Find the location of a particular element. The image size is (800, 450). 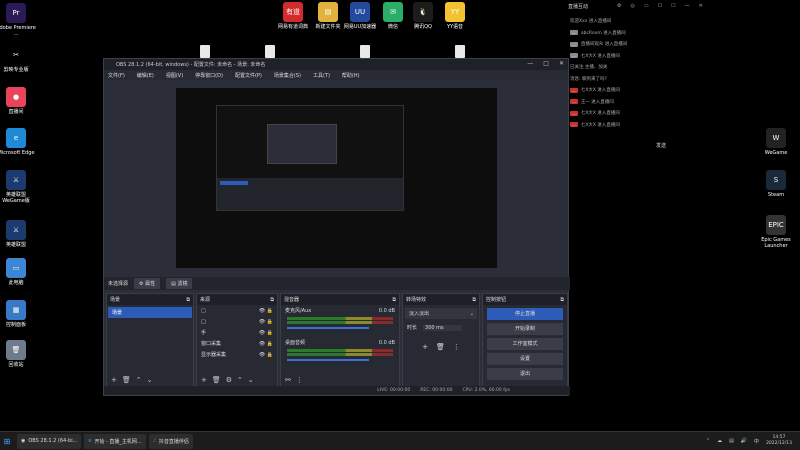

zhibojian-shortcut: ● 直播间 is located at coordinates (19, 101).